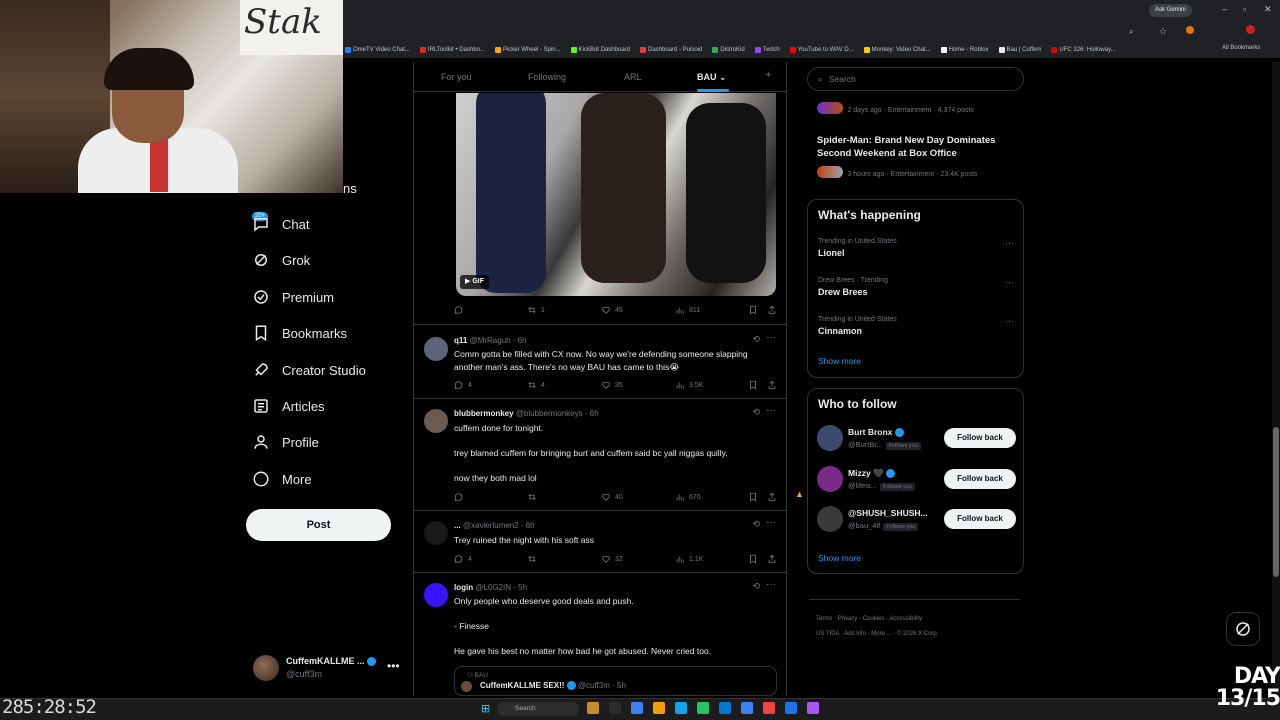 Image resolution: width=1280 pixels, height=720 pixels. Describe the element at coordinates (299, 333) in the screenshot. I see `nav-item-bookmarks: Bookmarks` at that location.